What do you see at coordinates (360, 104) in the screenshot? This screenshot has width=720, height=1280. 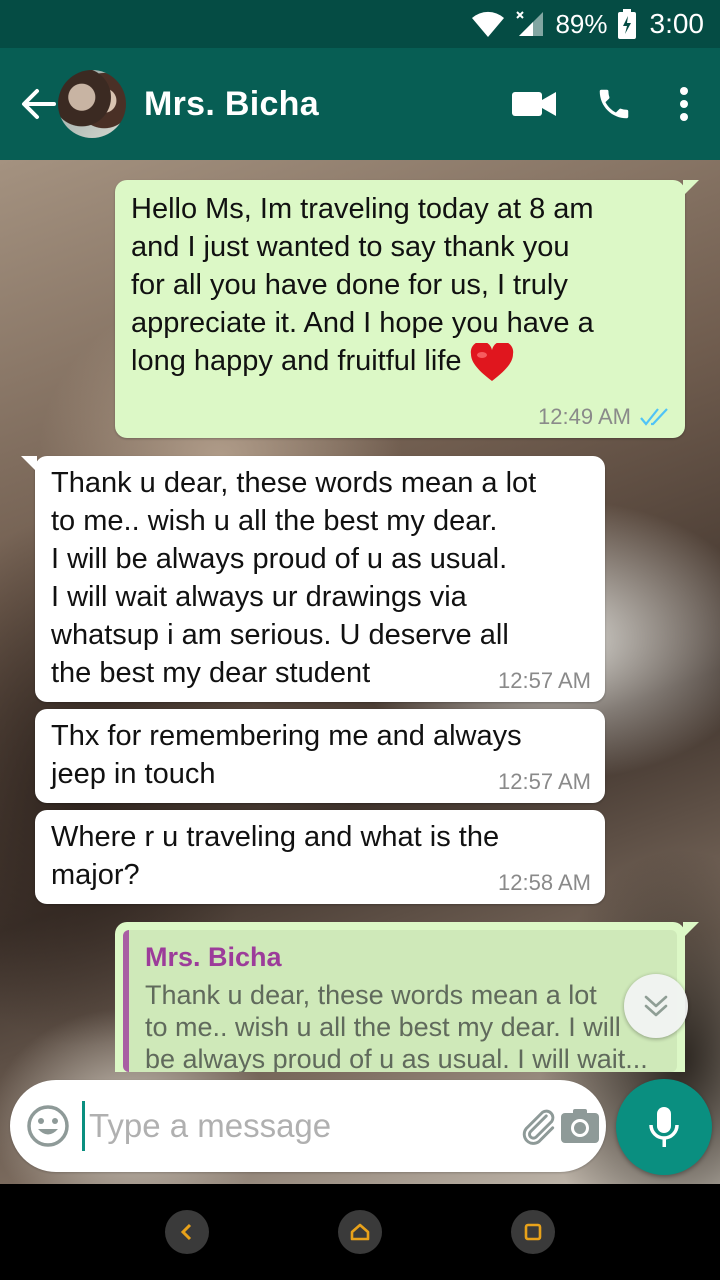 I see `chat-header: Mrs. Bicha` at bounding box center [360, 104].